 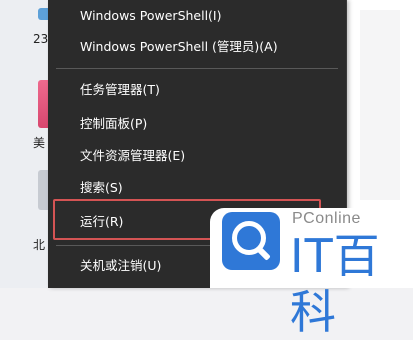 What do you see at coordinates (151, 16) in the screenshot?
I see `menu-item-powershell: Windows PowerShell(I)` at bounding box center [151, 16].